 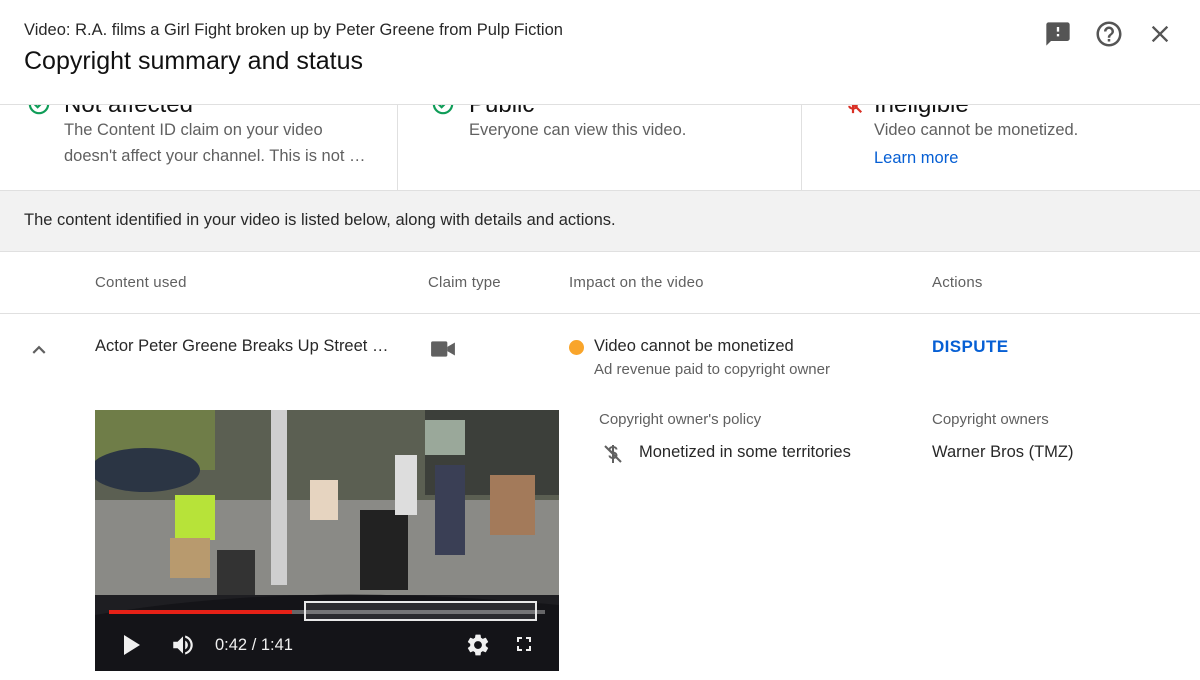 I want to click on status-card-visibility: Public Everyone can view this video., so click(x=599, y=148).